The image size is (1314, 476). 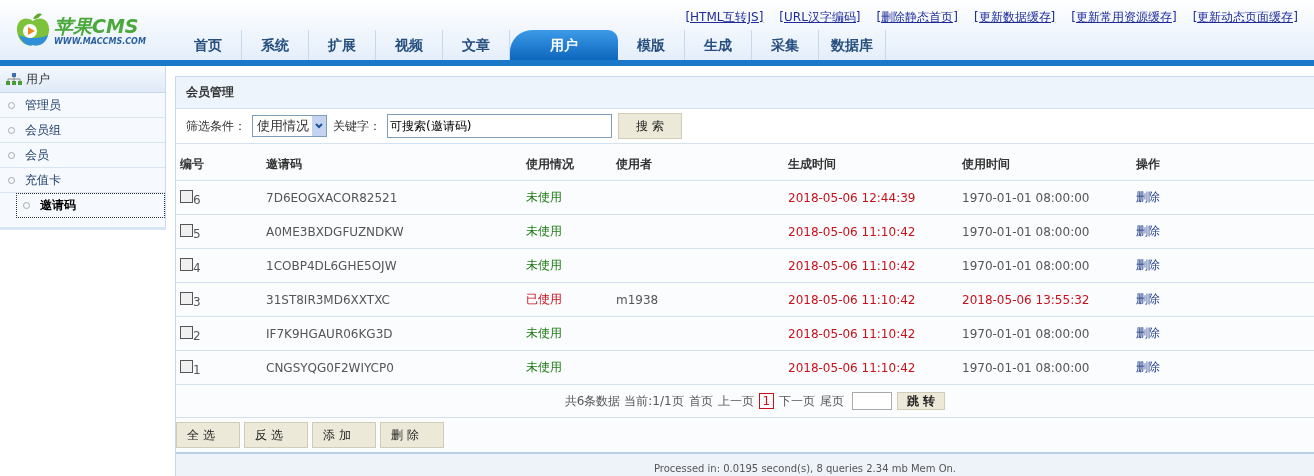 I want to click on column-header: 使用者, so click(x=701, y=164).